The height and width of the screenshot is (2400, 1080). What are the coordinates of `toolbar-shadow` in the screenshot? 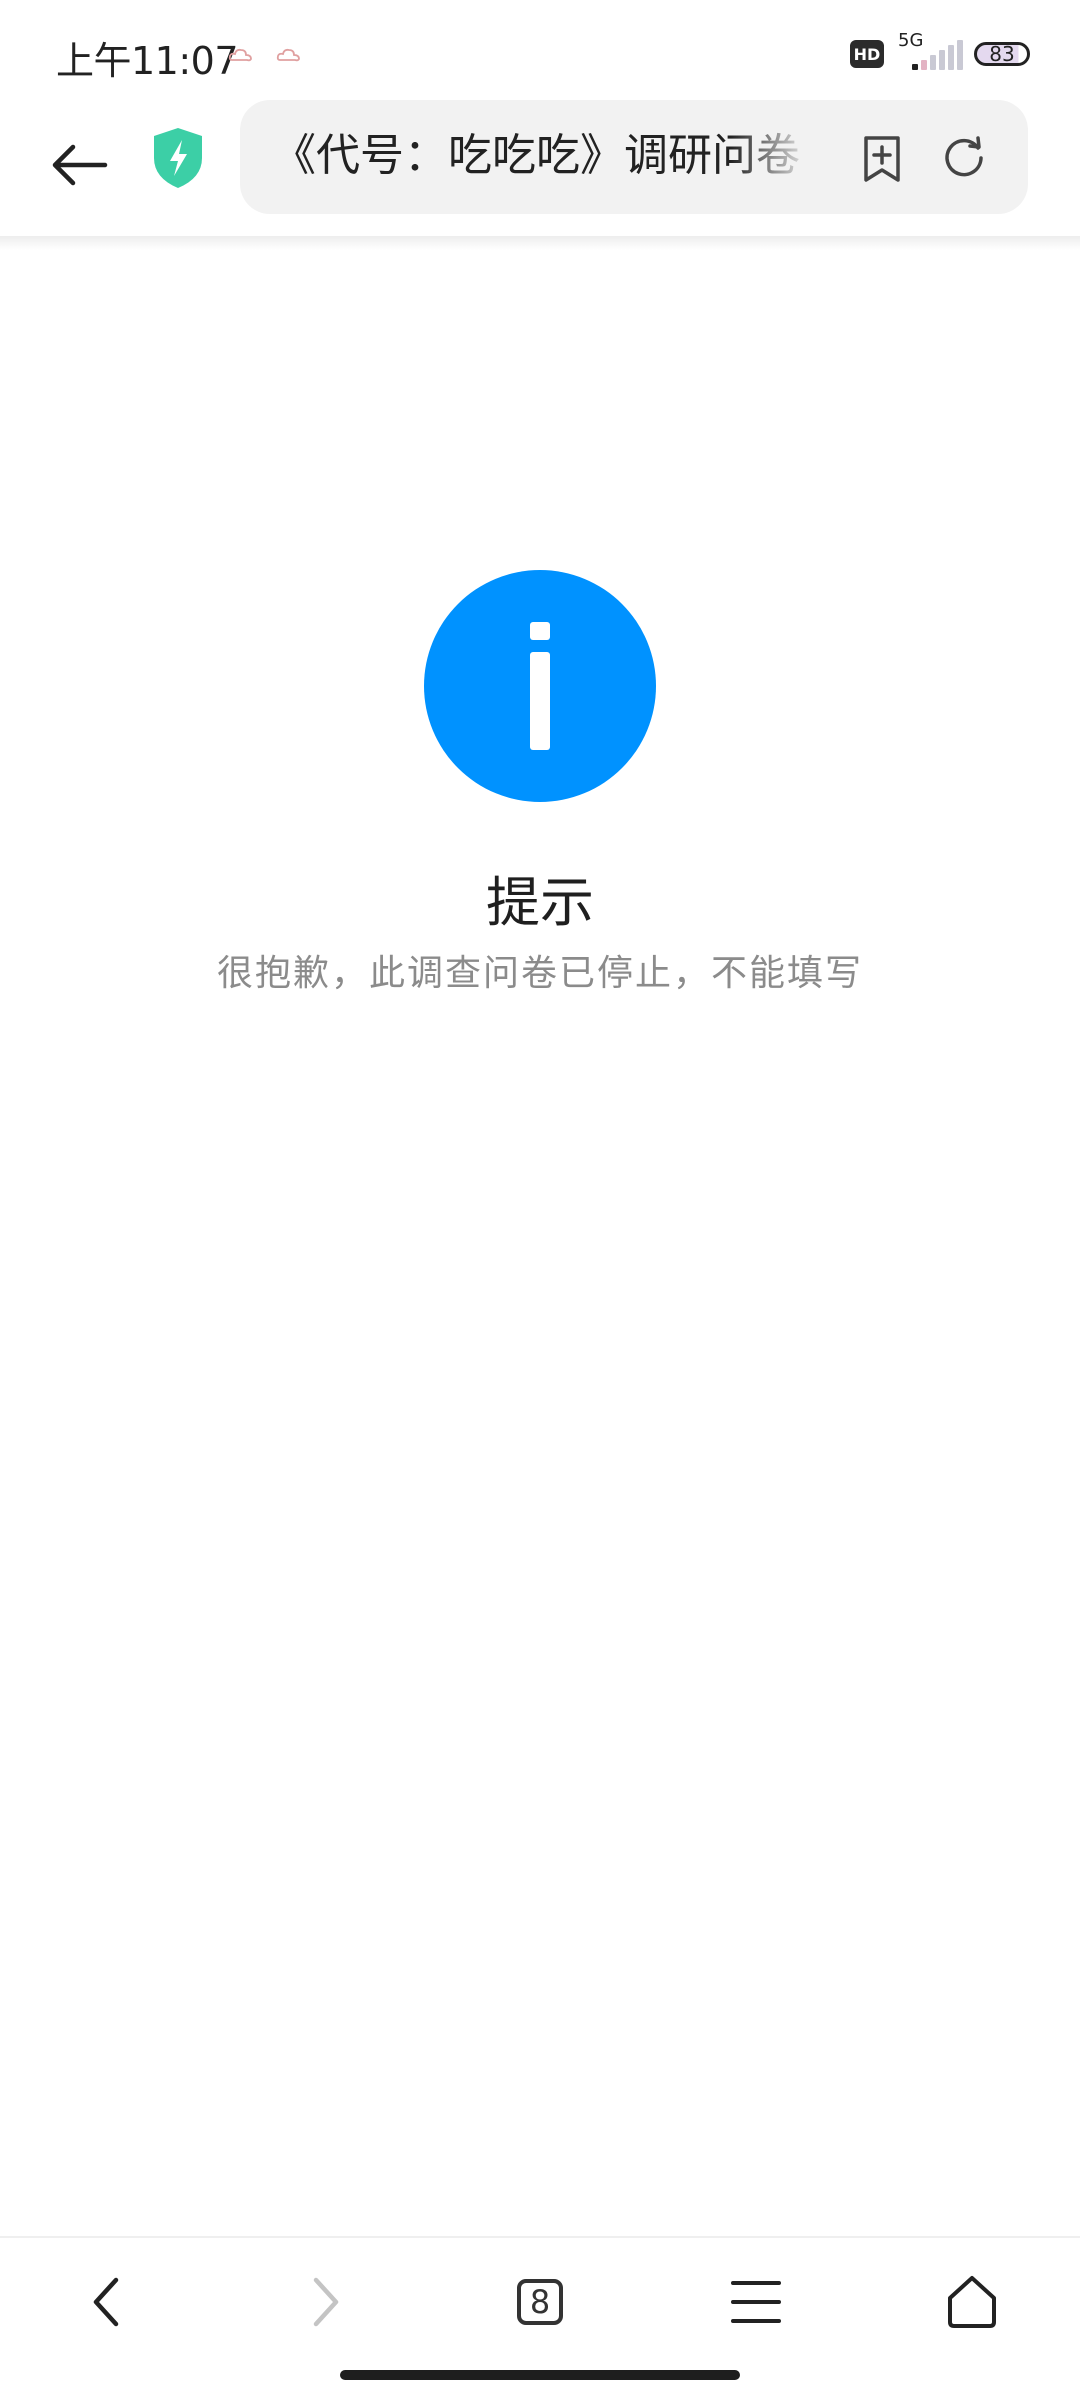 It's located at (540, 243).